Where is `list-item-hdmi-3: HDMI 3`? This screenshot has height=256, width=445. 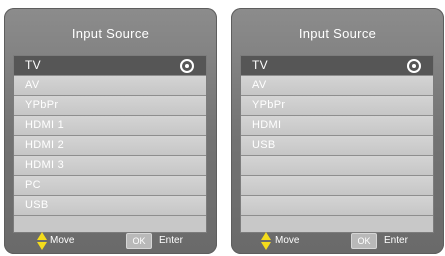
list-item-hdmi-3: HDMI 3 is located at coordinates (110, 166).